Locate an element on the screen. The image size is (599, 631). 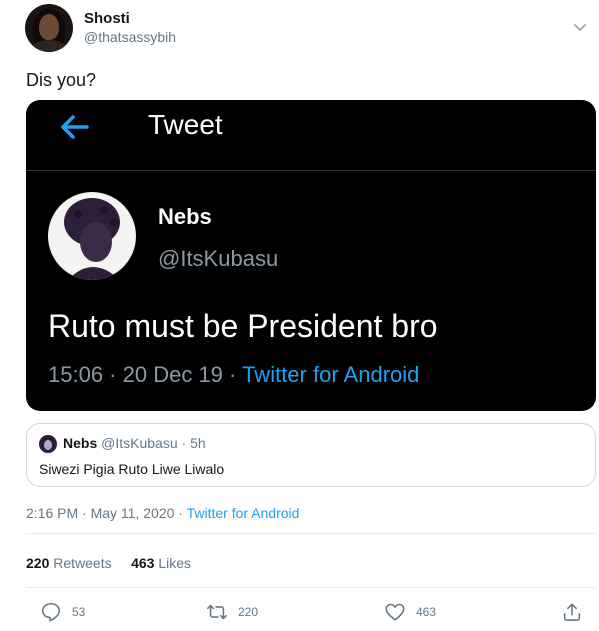
quoted-age: 5h is located at coordinates (198, 443).